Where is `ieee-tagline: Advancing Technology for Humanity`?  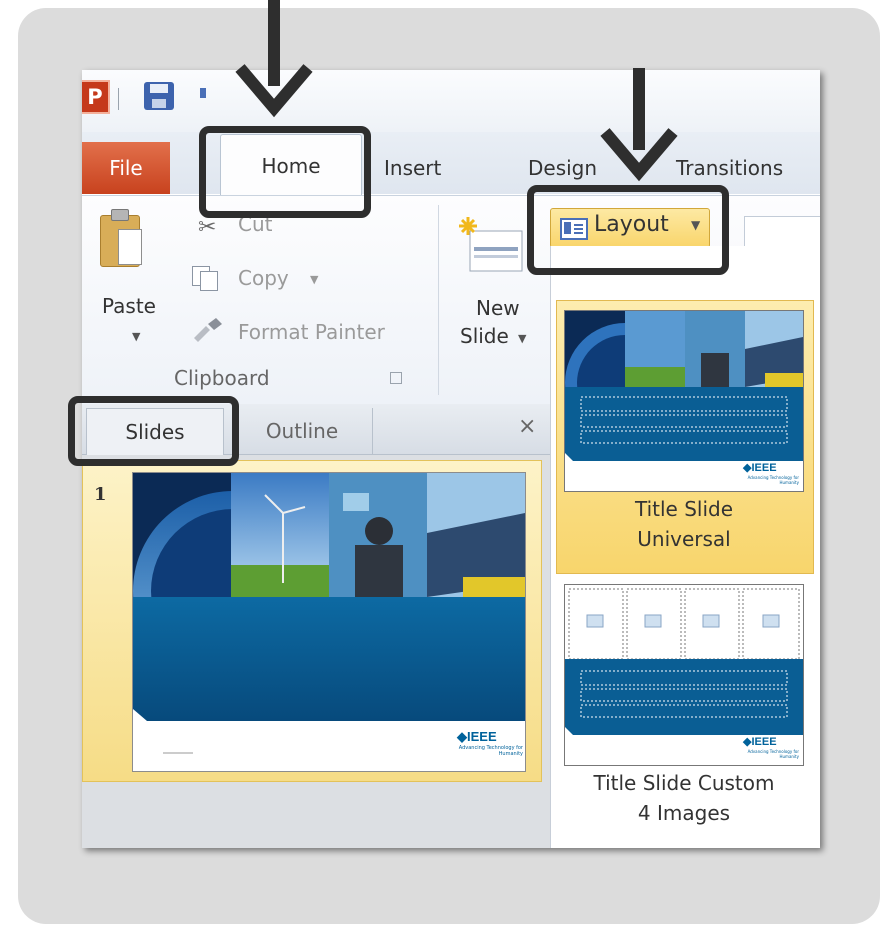 ieee-tagline: Advancing Technology for Humanity is located at coordinates (490, 751).